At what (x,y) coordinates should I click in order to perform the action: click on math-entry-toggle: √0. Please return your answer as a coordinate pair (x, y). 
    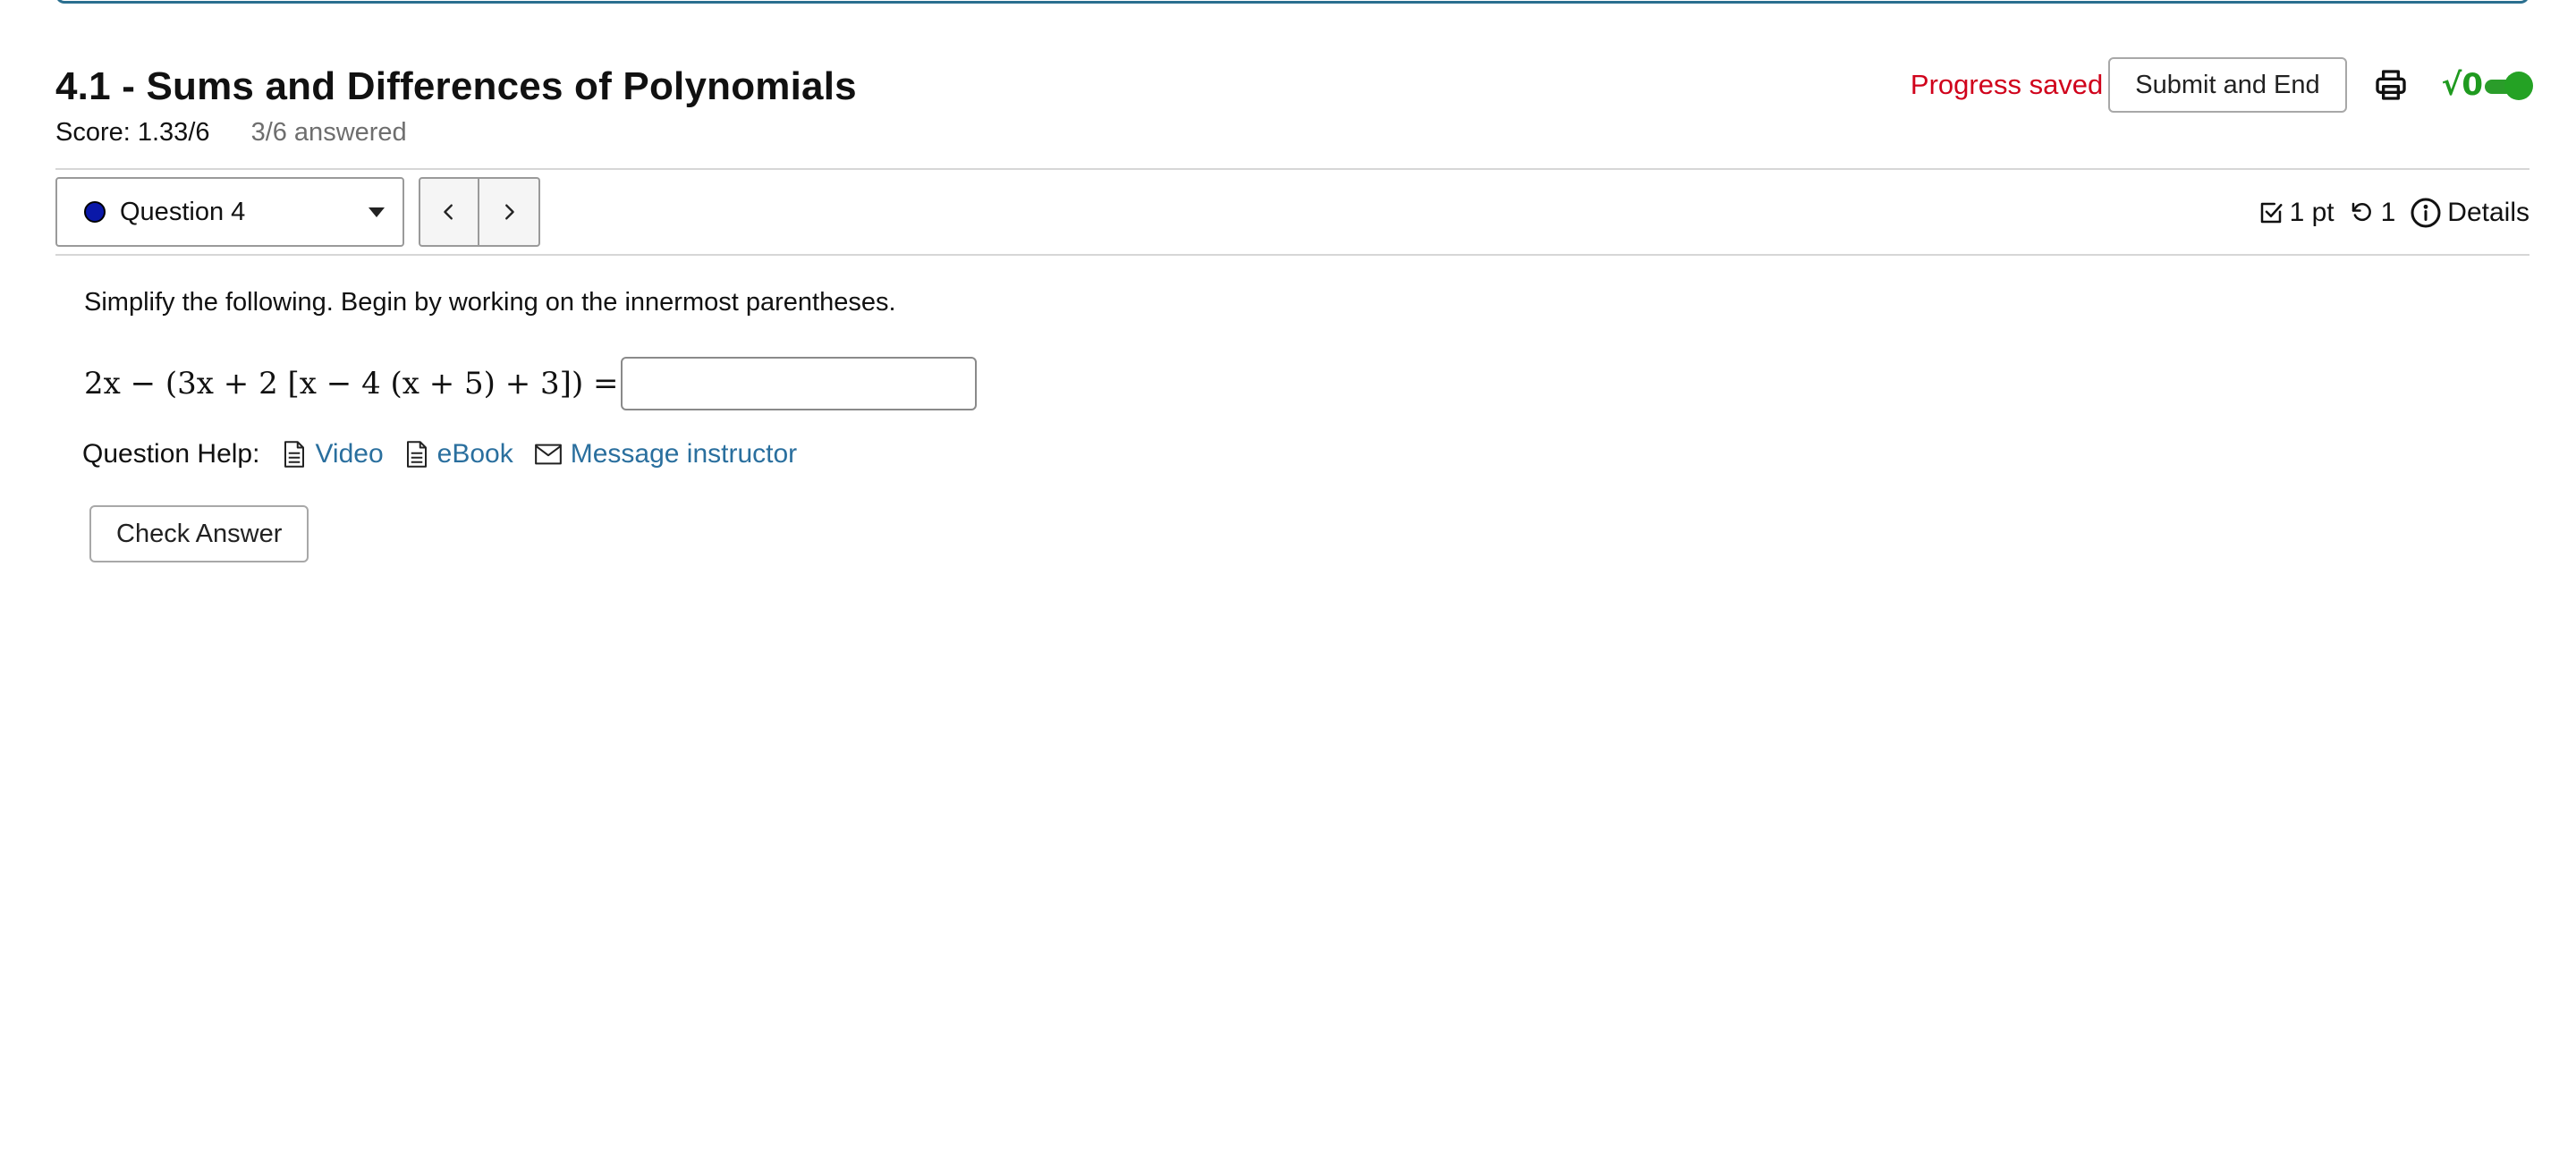
    Looking at the image, I should click on (2487, 85).